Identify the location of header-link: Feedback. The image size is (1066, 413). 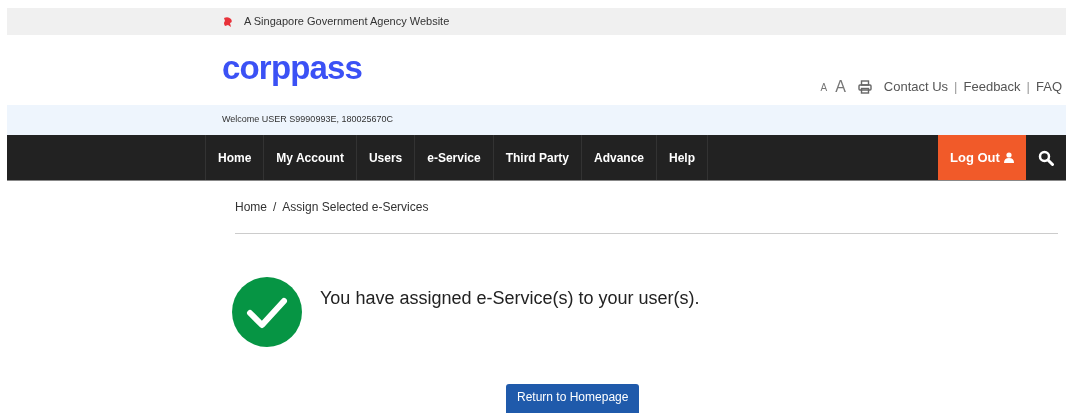
(992, 87).